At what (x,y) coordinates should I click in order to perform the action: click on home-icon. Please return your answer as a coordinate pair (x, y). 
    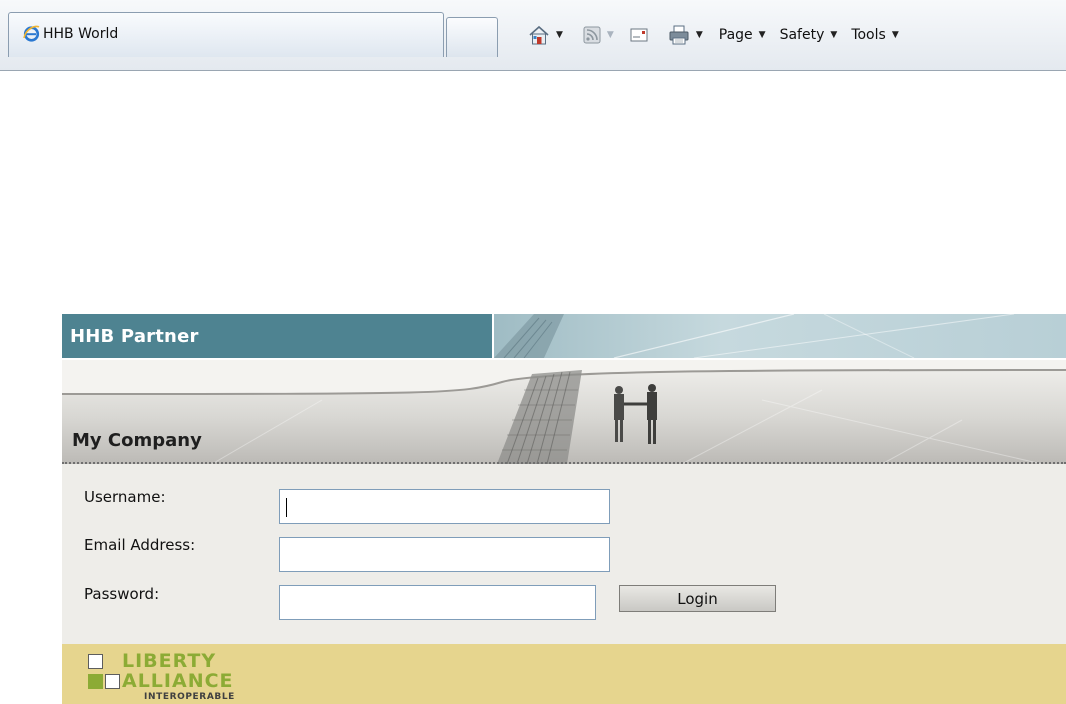
    Looking at the image, I should click on (539, 35).